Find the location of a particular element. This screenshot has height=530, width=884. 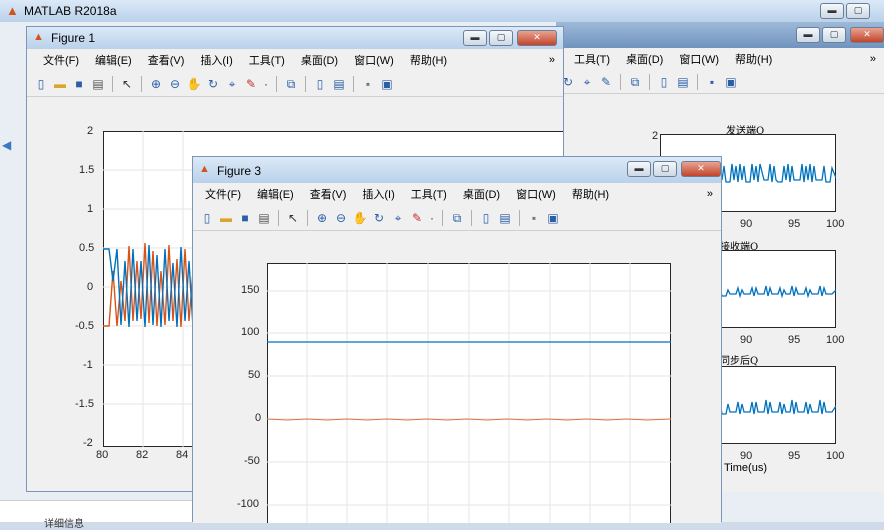

figure3-close-button: ✕ is located at coordinates (701, 169).